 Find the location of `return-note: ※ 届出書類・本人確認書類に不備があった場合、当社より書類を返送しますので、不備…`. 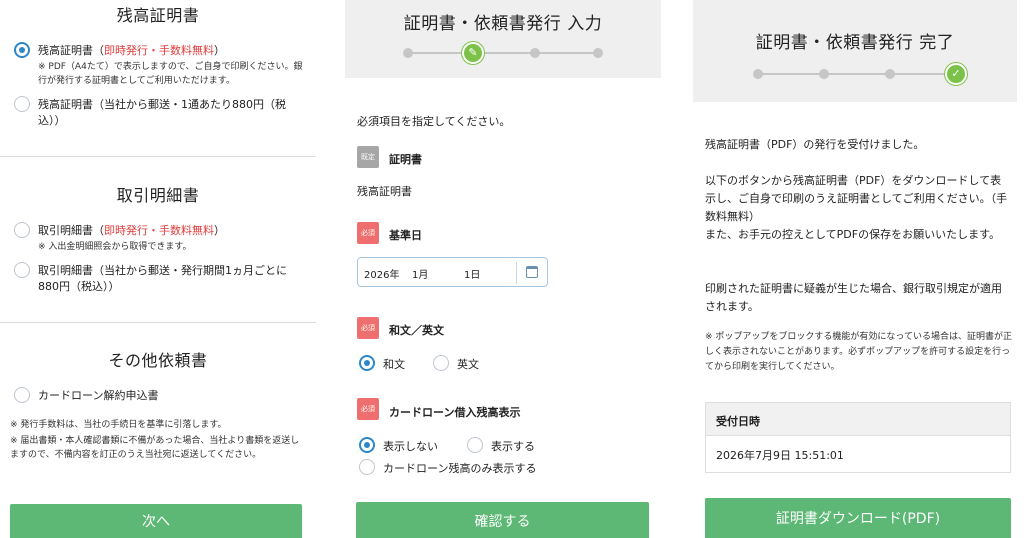

return-note: ※ 届出書類・本人確認書類に不備があった場合、当社より書類を返送しますので、不備… is located at coordinates (155, 448).